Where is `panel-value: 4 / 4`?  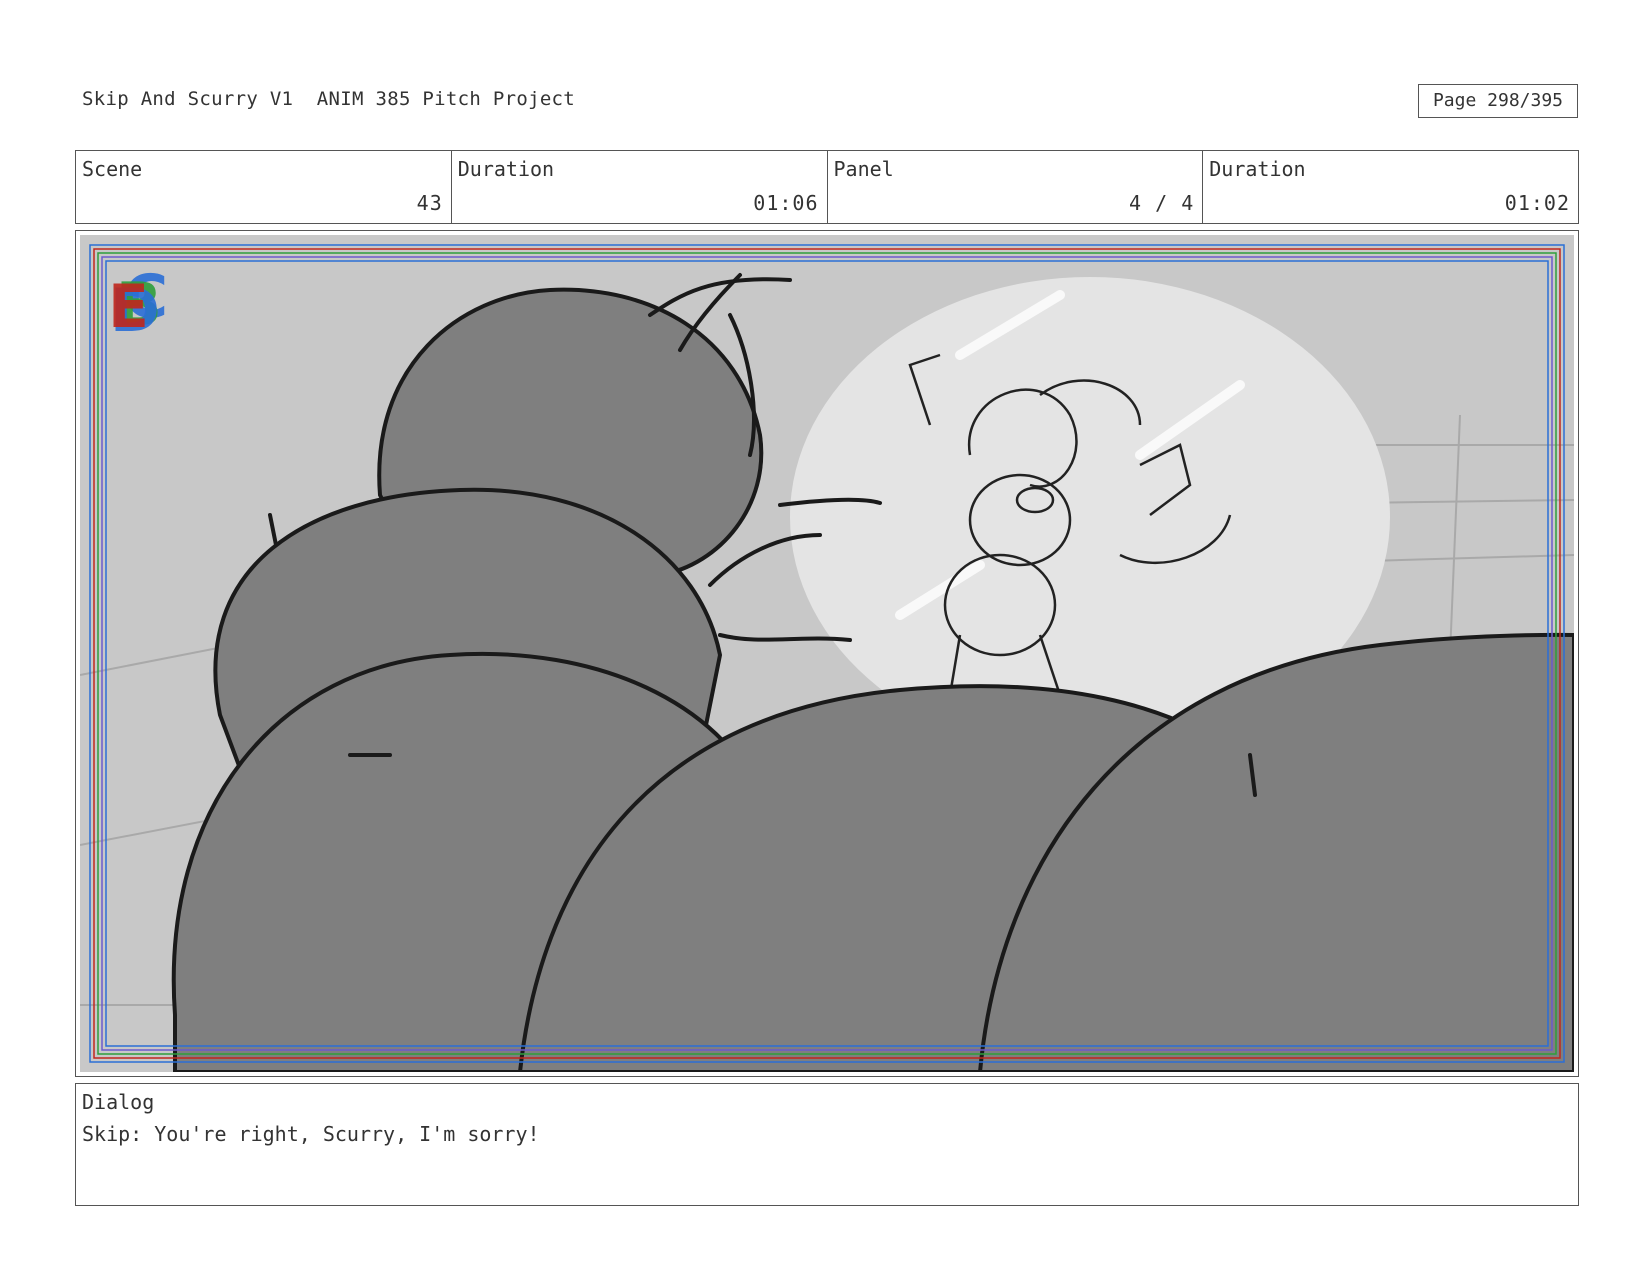 panel-value: 4 / 4 is located at coordinates (1162, 203).